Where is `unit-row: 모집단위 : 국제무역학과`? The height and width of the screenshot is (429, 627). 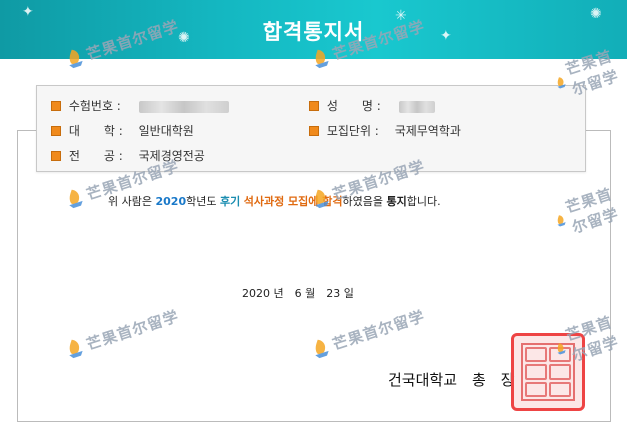
unit-row: 모집단위 : 국제무역학과 is located at coordinates (385, 130).